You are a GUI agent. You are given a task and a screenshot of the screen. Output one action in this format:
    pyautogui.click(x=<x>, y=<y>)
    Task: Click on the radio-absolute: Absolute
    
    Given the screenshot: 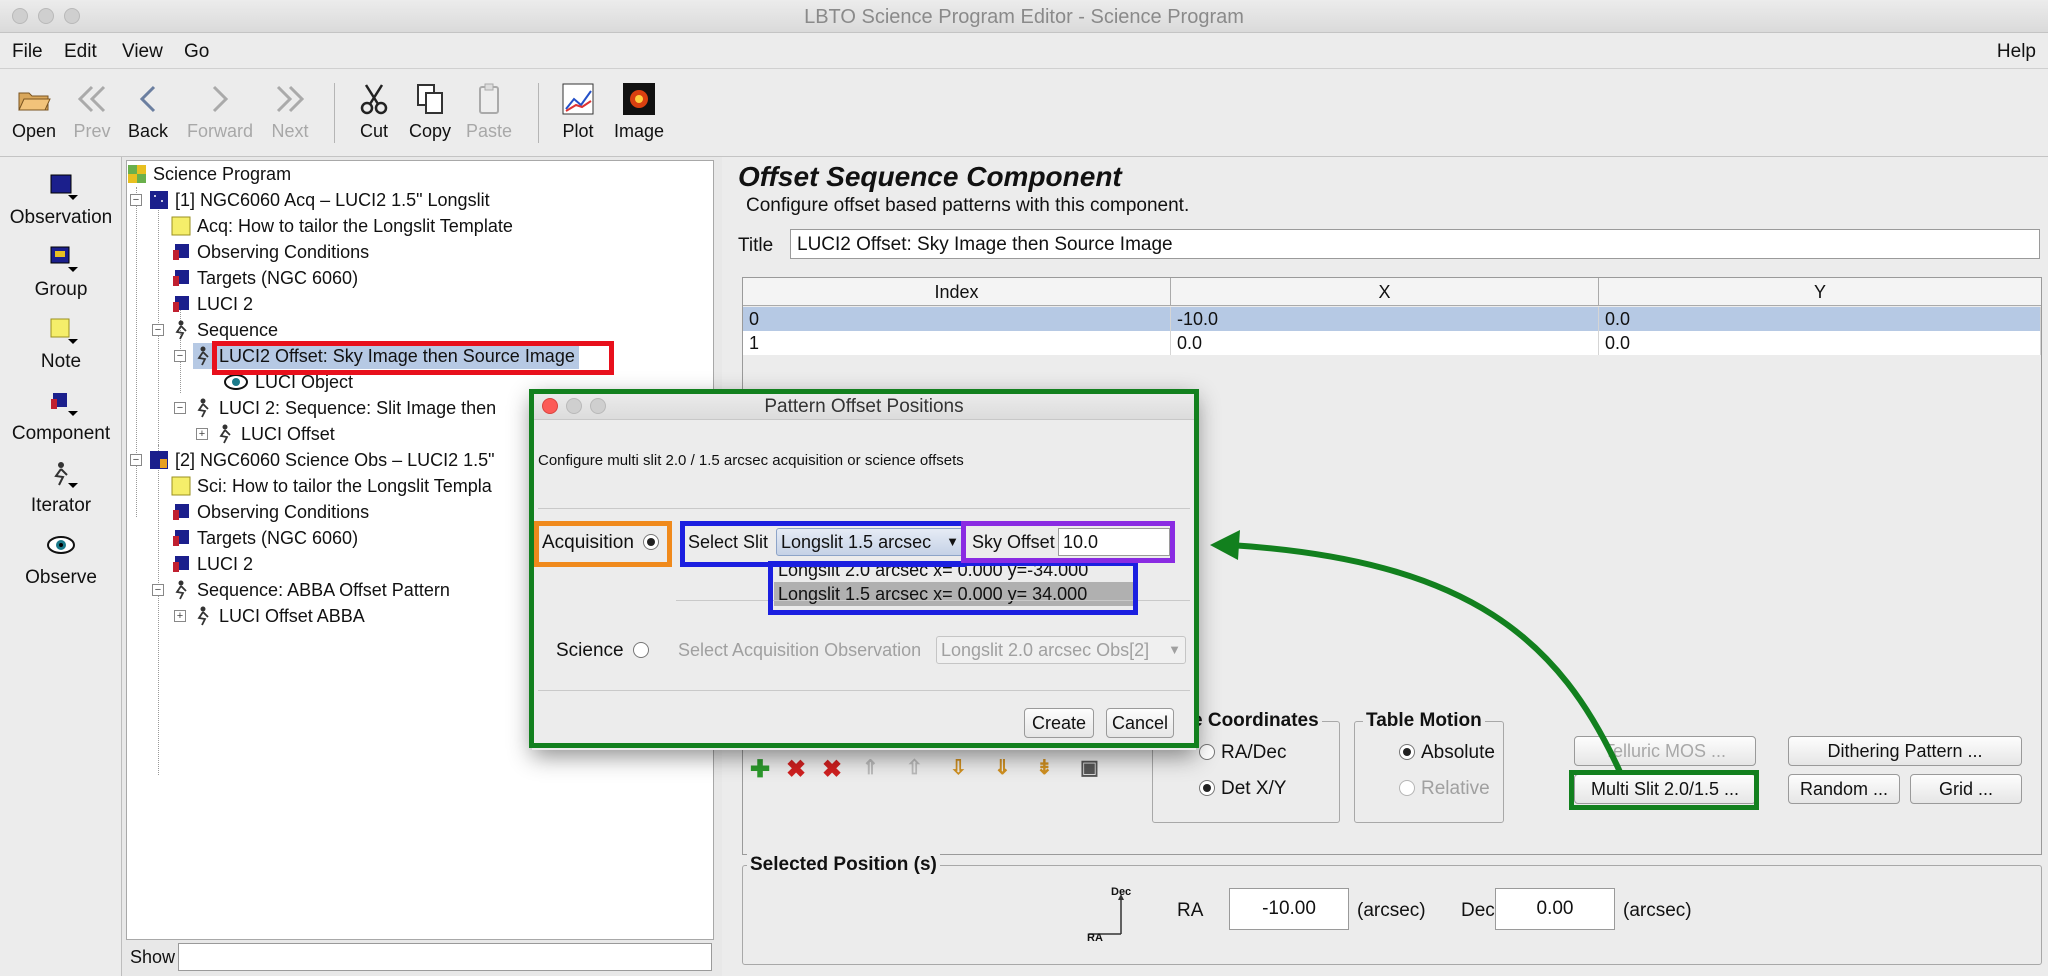 What is the action you would take?
    pyautogui.click(x=1447, y=753)
    